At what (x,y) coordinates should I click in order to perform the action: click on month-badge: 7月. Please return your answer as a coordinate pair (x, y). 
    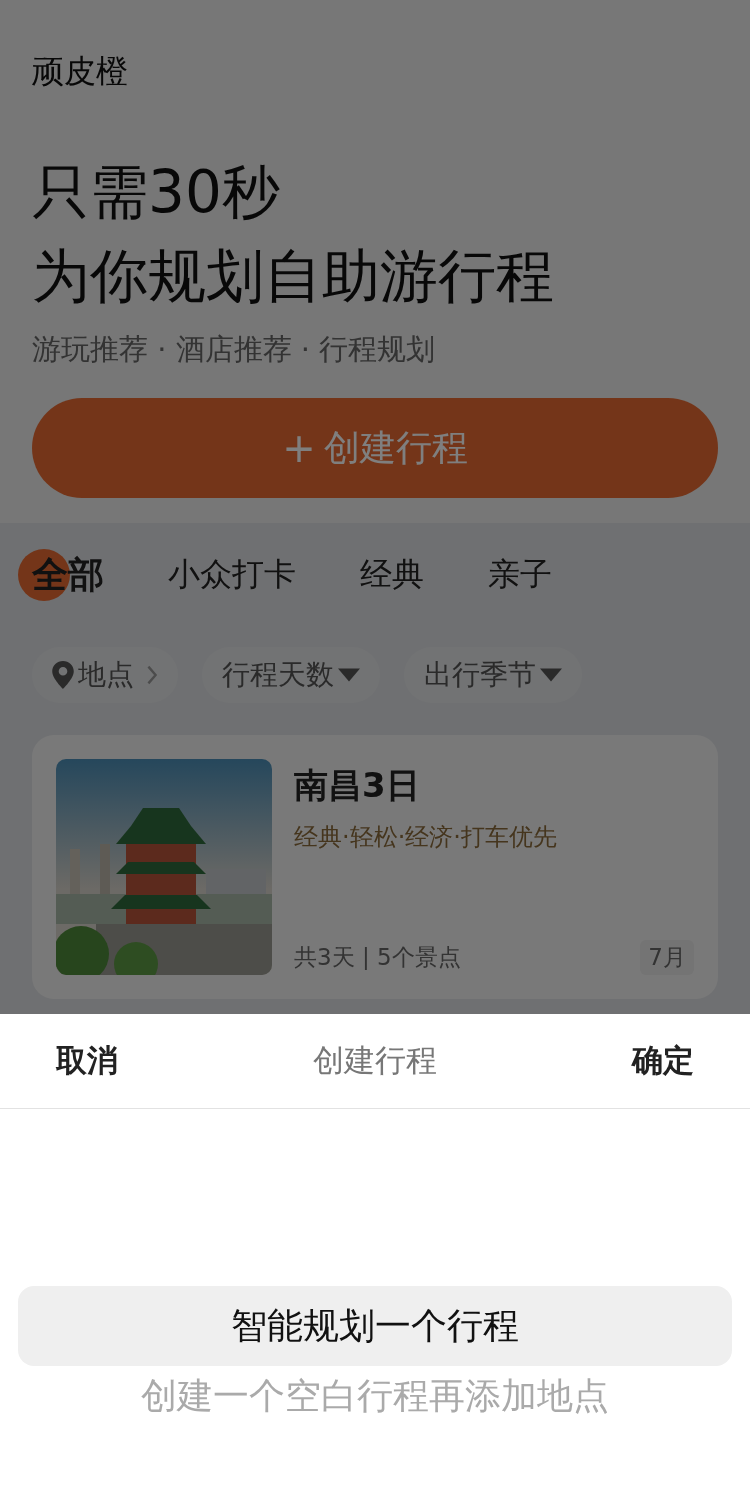
    Looking at the image, I should click on (667, 957).